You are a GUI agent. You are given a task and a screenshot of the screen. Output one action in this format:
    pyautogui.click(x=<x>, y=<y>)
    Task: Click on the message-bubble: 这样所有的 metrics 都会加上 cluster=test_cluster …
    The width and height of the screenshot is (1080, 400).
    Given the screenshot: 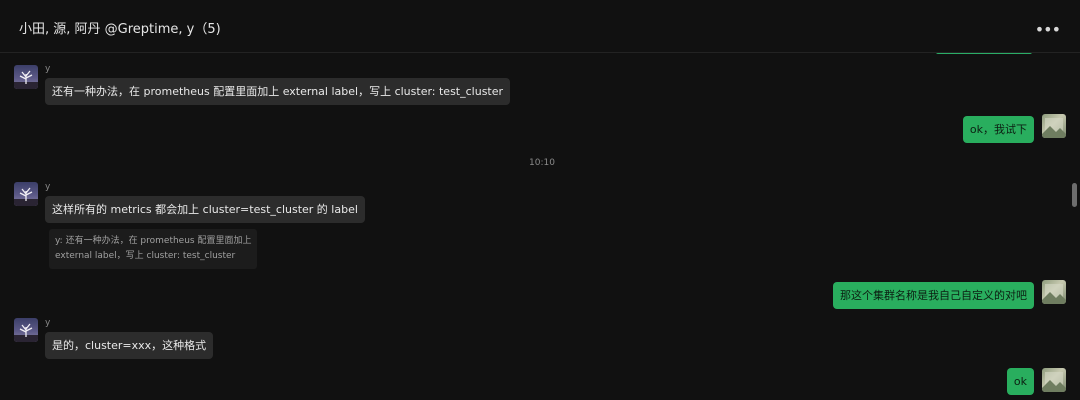 What is the action you would take?
    pyautogui.click(x=205, y=209)
    